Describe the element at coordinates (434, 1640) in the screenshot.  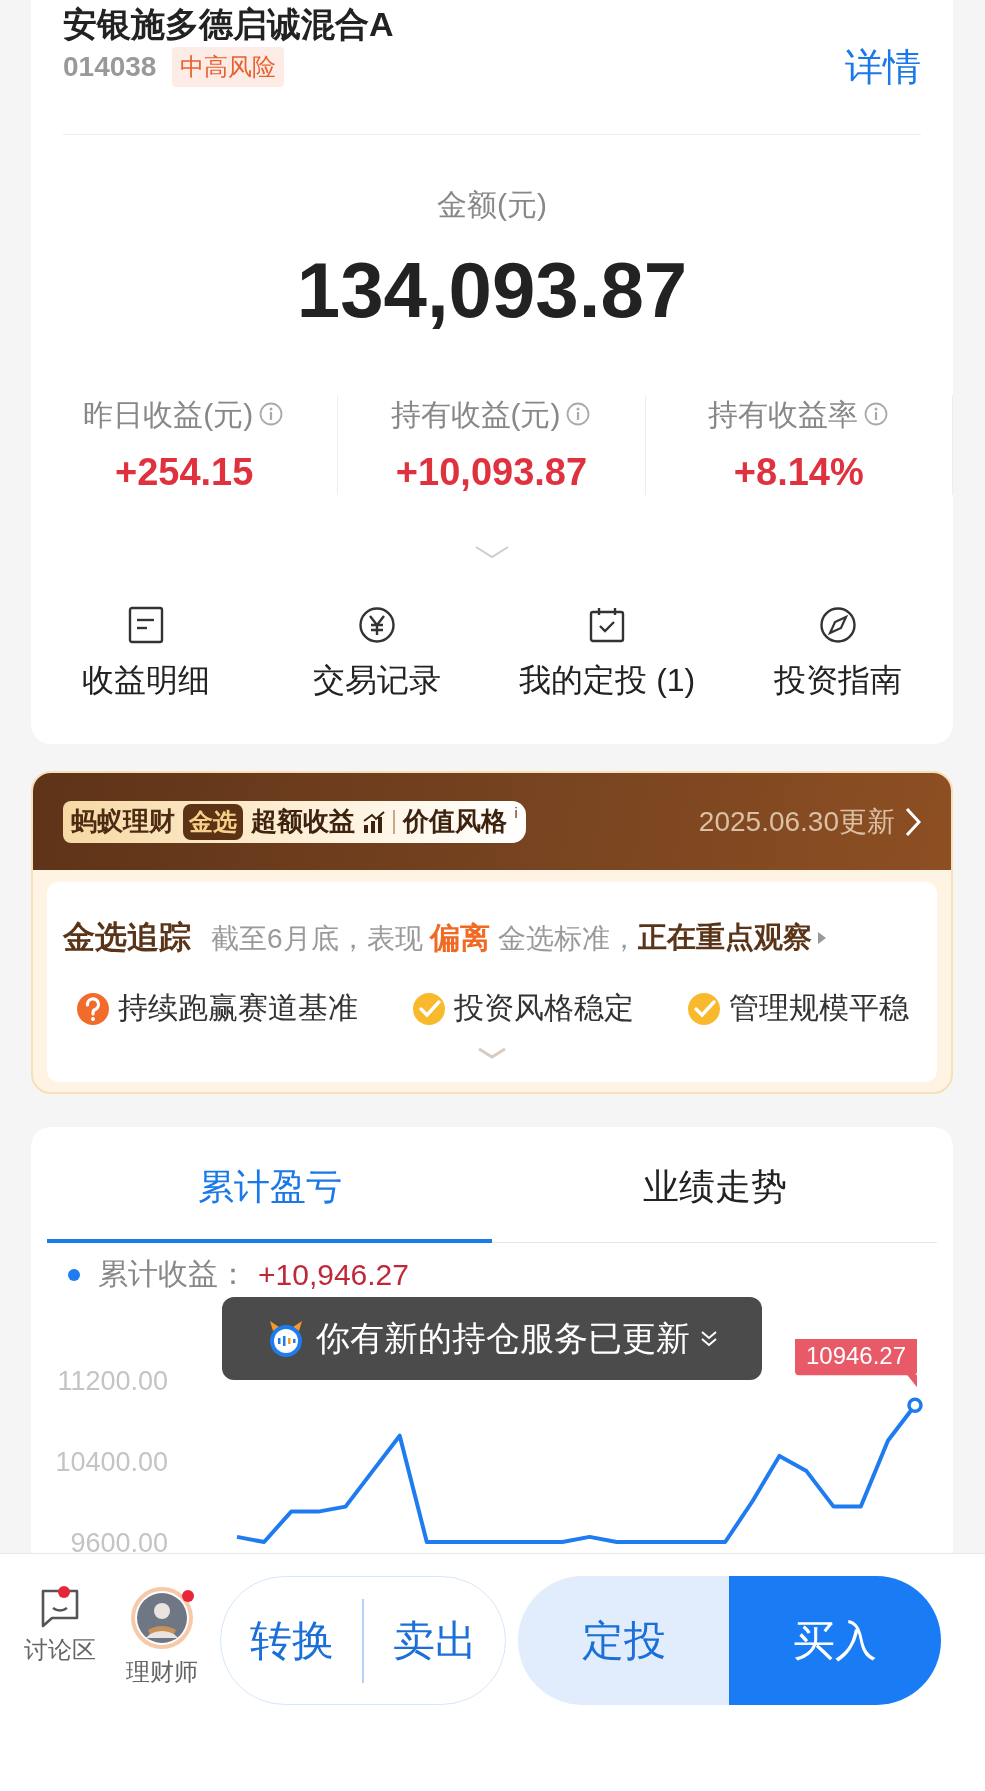
I see `sell-button: 卖出` at that location.